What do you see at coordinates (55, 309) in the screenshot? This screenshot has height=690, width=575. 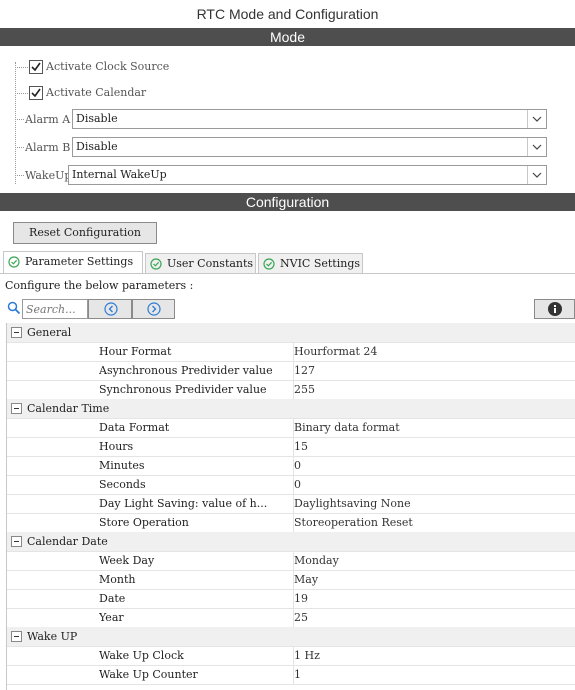 I see `search-input` at bounding box center [55, 309].